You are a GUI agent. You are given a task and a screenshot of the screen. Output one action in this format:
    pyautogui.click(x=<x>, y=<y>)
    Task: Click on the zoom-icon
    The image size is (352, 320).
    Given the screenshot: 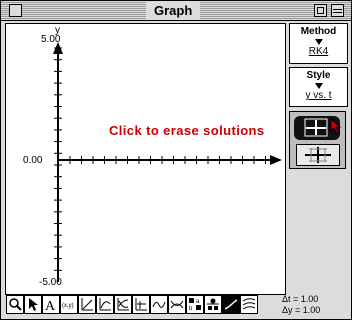 What is the action you would take?
    pyautogui.click(x=15, y=304)
    